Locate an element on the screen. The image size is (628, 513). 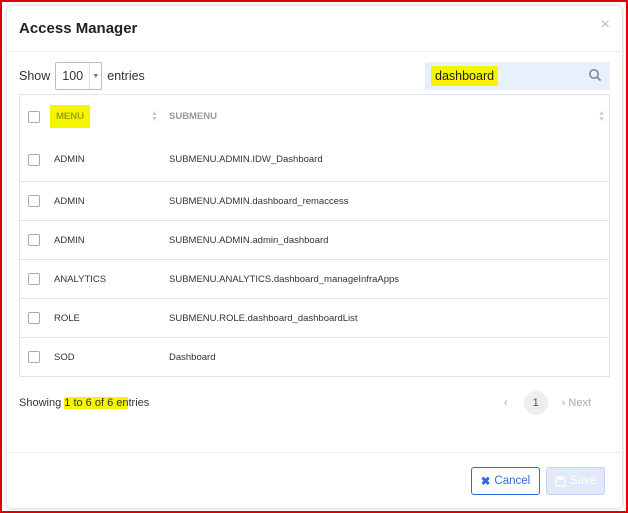
table-row: ADMIN SUBMENU.ADMIN.IDW_Dashboard is located at coordinates (314, 159).